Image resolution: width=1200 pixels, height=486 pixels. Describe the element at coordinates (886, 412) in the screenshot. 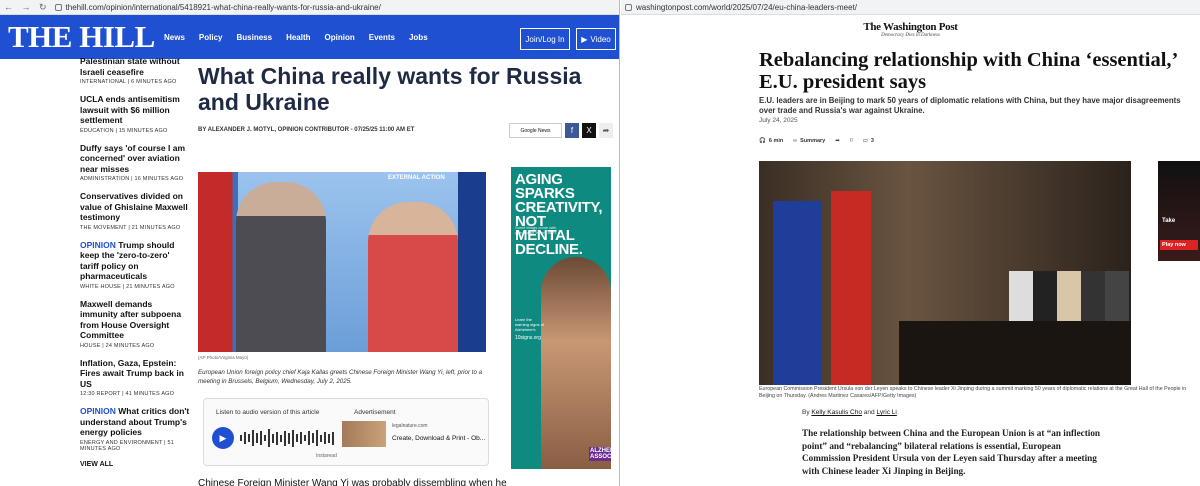

I see `author-link: Lyric Li` at that location.